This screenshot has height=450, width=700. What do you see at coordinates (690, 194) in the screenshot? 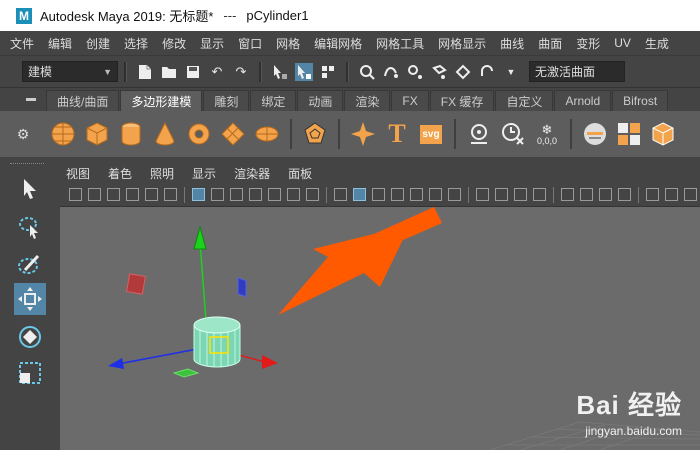
I see `color-management-icon` at bounding box center [690, 194].